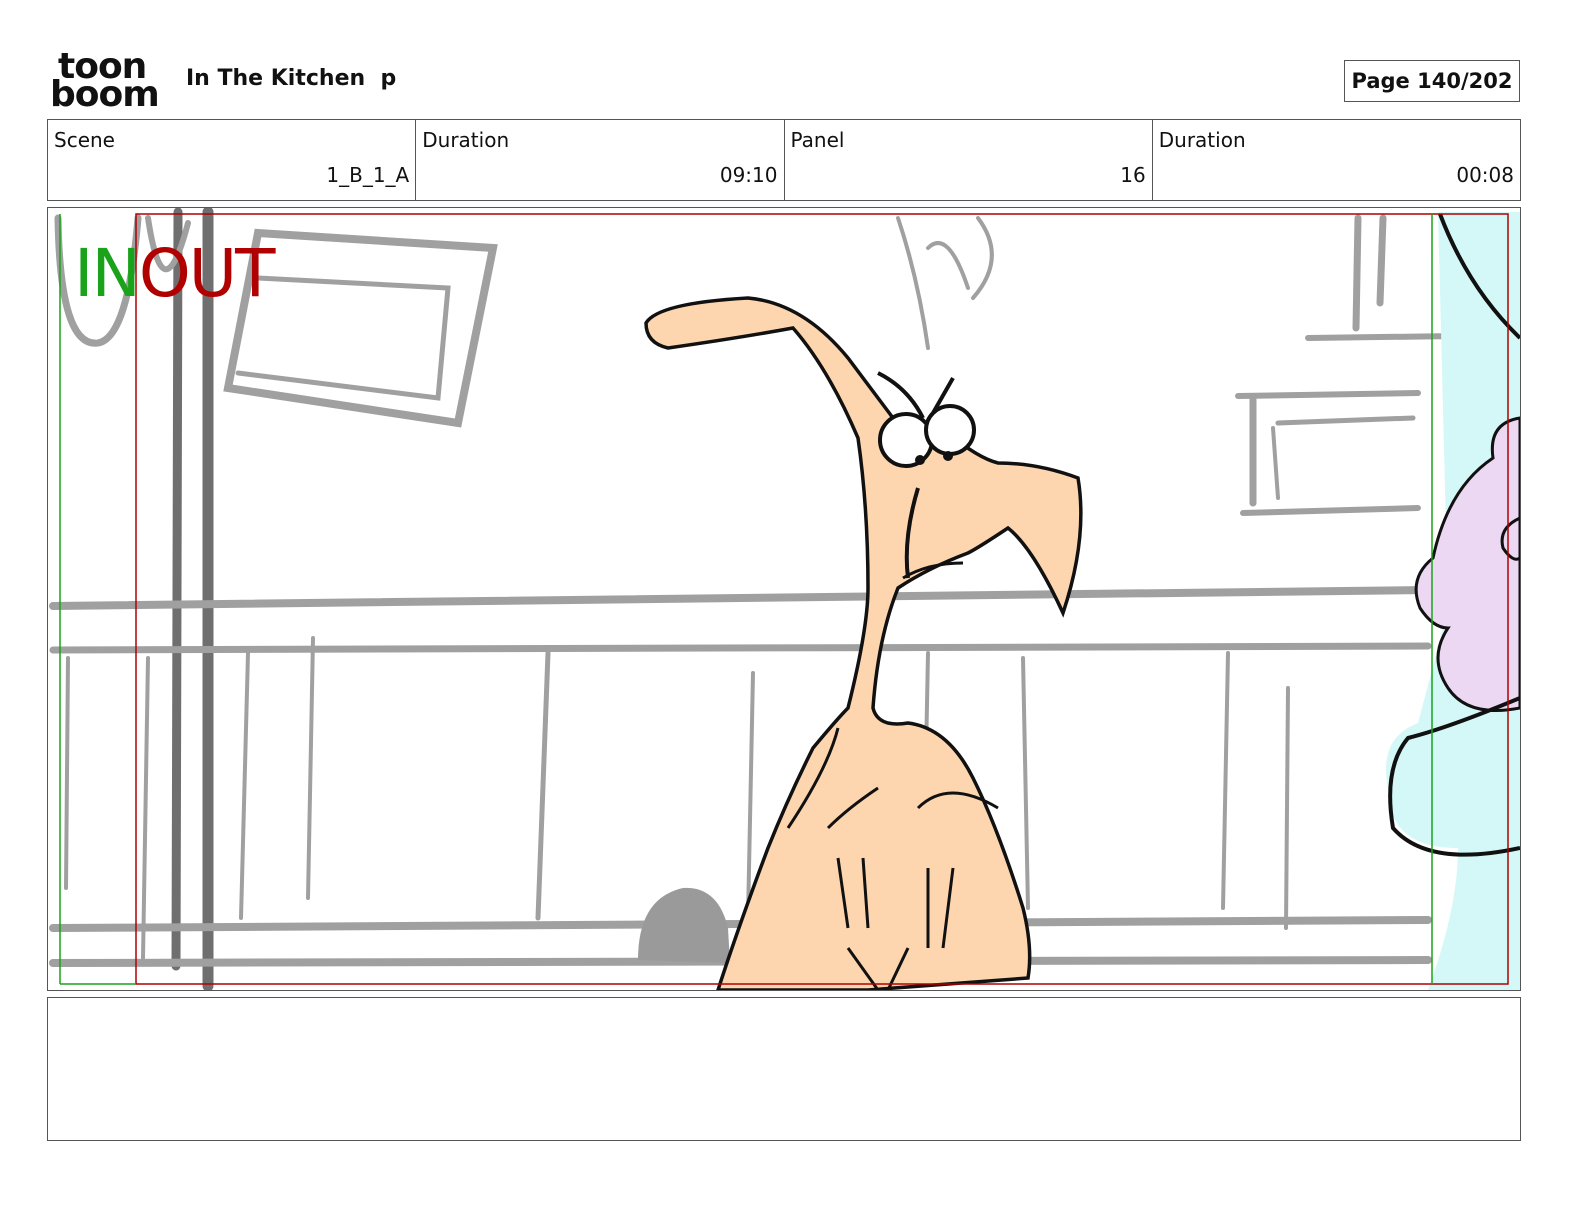 Image resolution: width=1584 pixels, height=1224 pixels. I want to click on document-title: In The Kitchen p, so click(291, 78).